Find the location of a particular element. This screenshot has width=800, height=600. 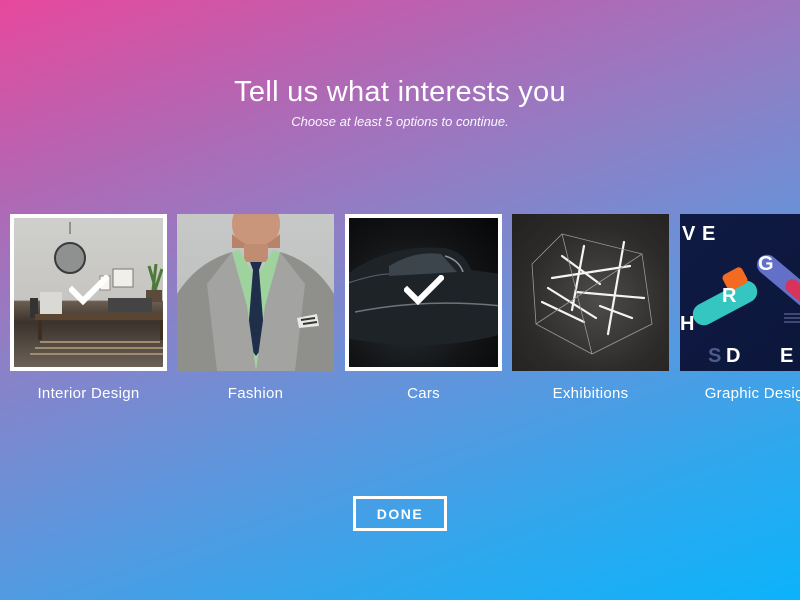

poster-letter: D is located at coordinates (733, 356).